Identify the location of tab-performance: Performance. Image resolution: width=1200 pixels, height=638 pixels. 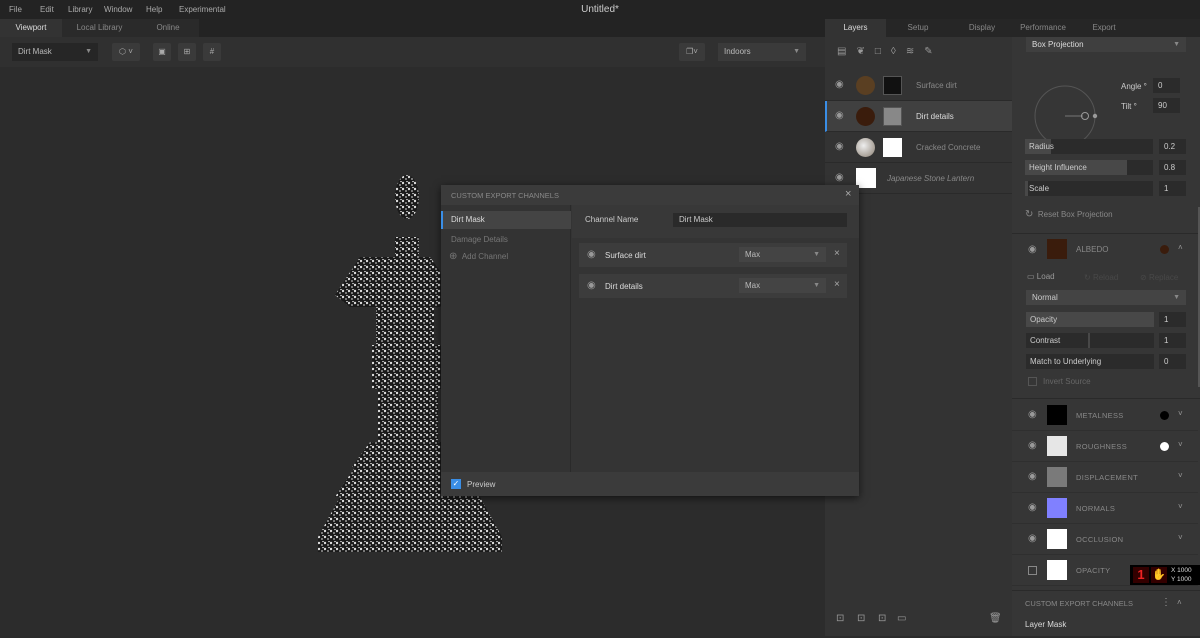
(1043, 28).